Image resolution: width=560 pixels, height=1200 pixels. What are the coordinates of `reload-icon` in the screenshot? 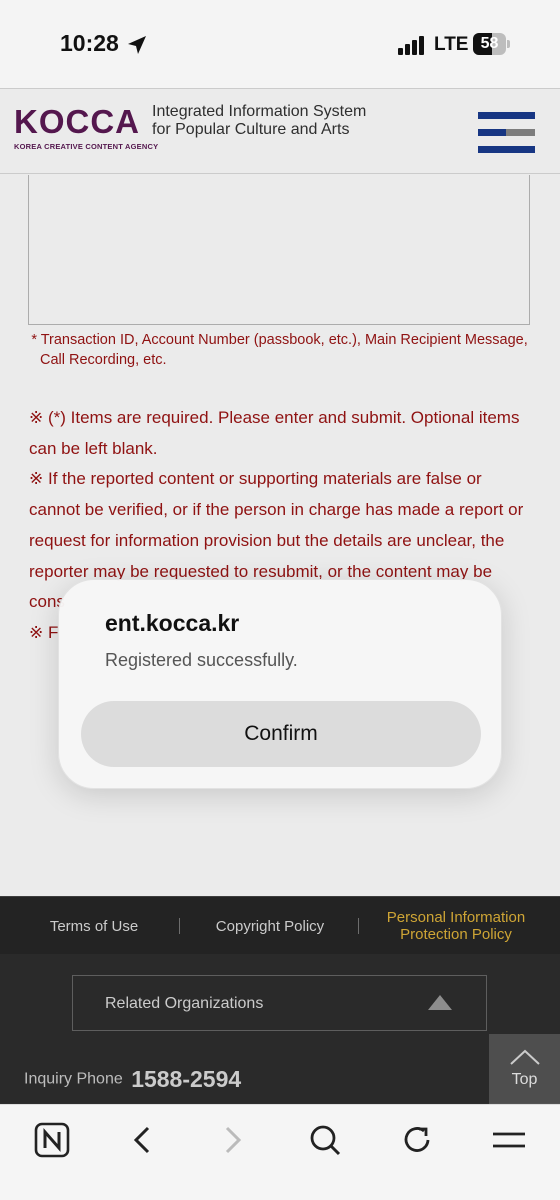 It's located at (417, 1140).